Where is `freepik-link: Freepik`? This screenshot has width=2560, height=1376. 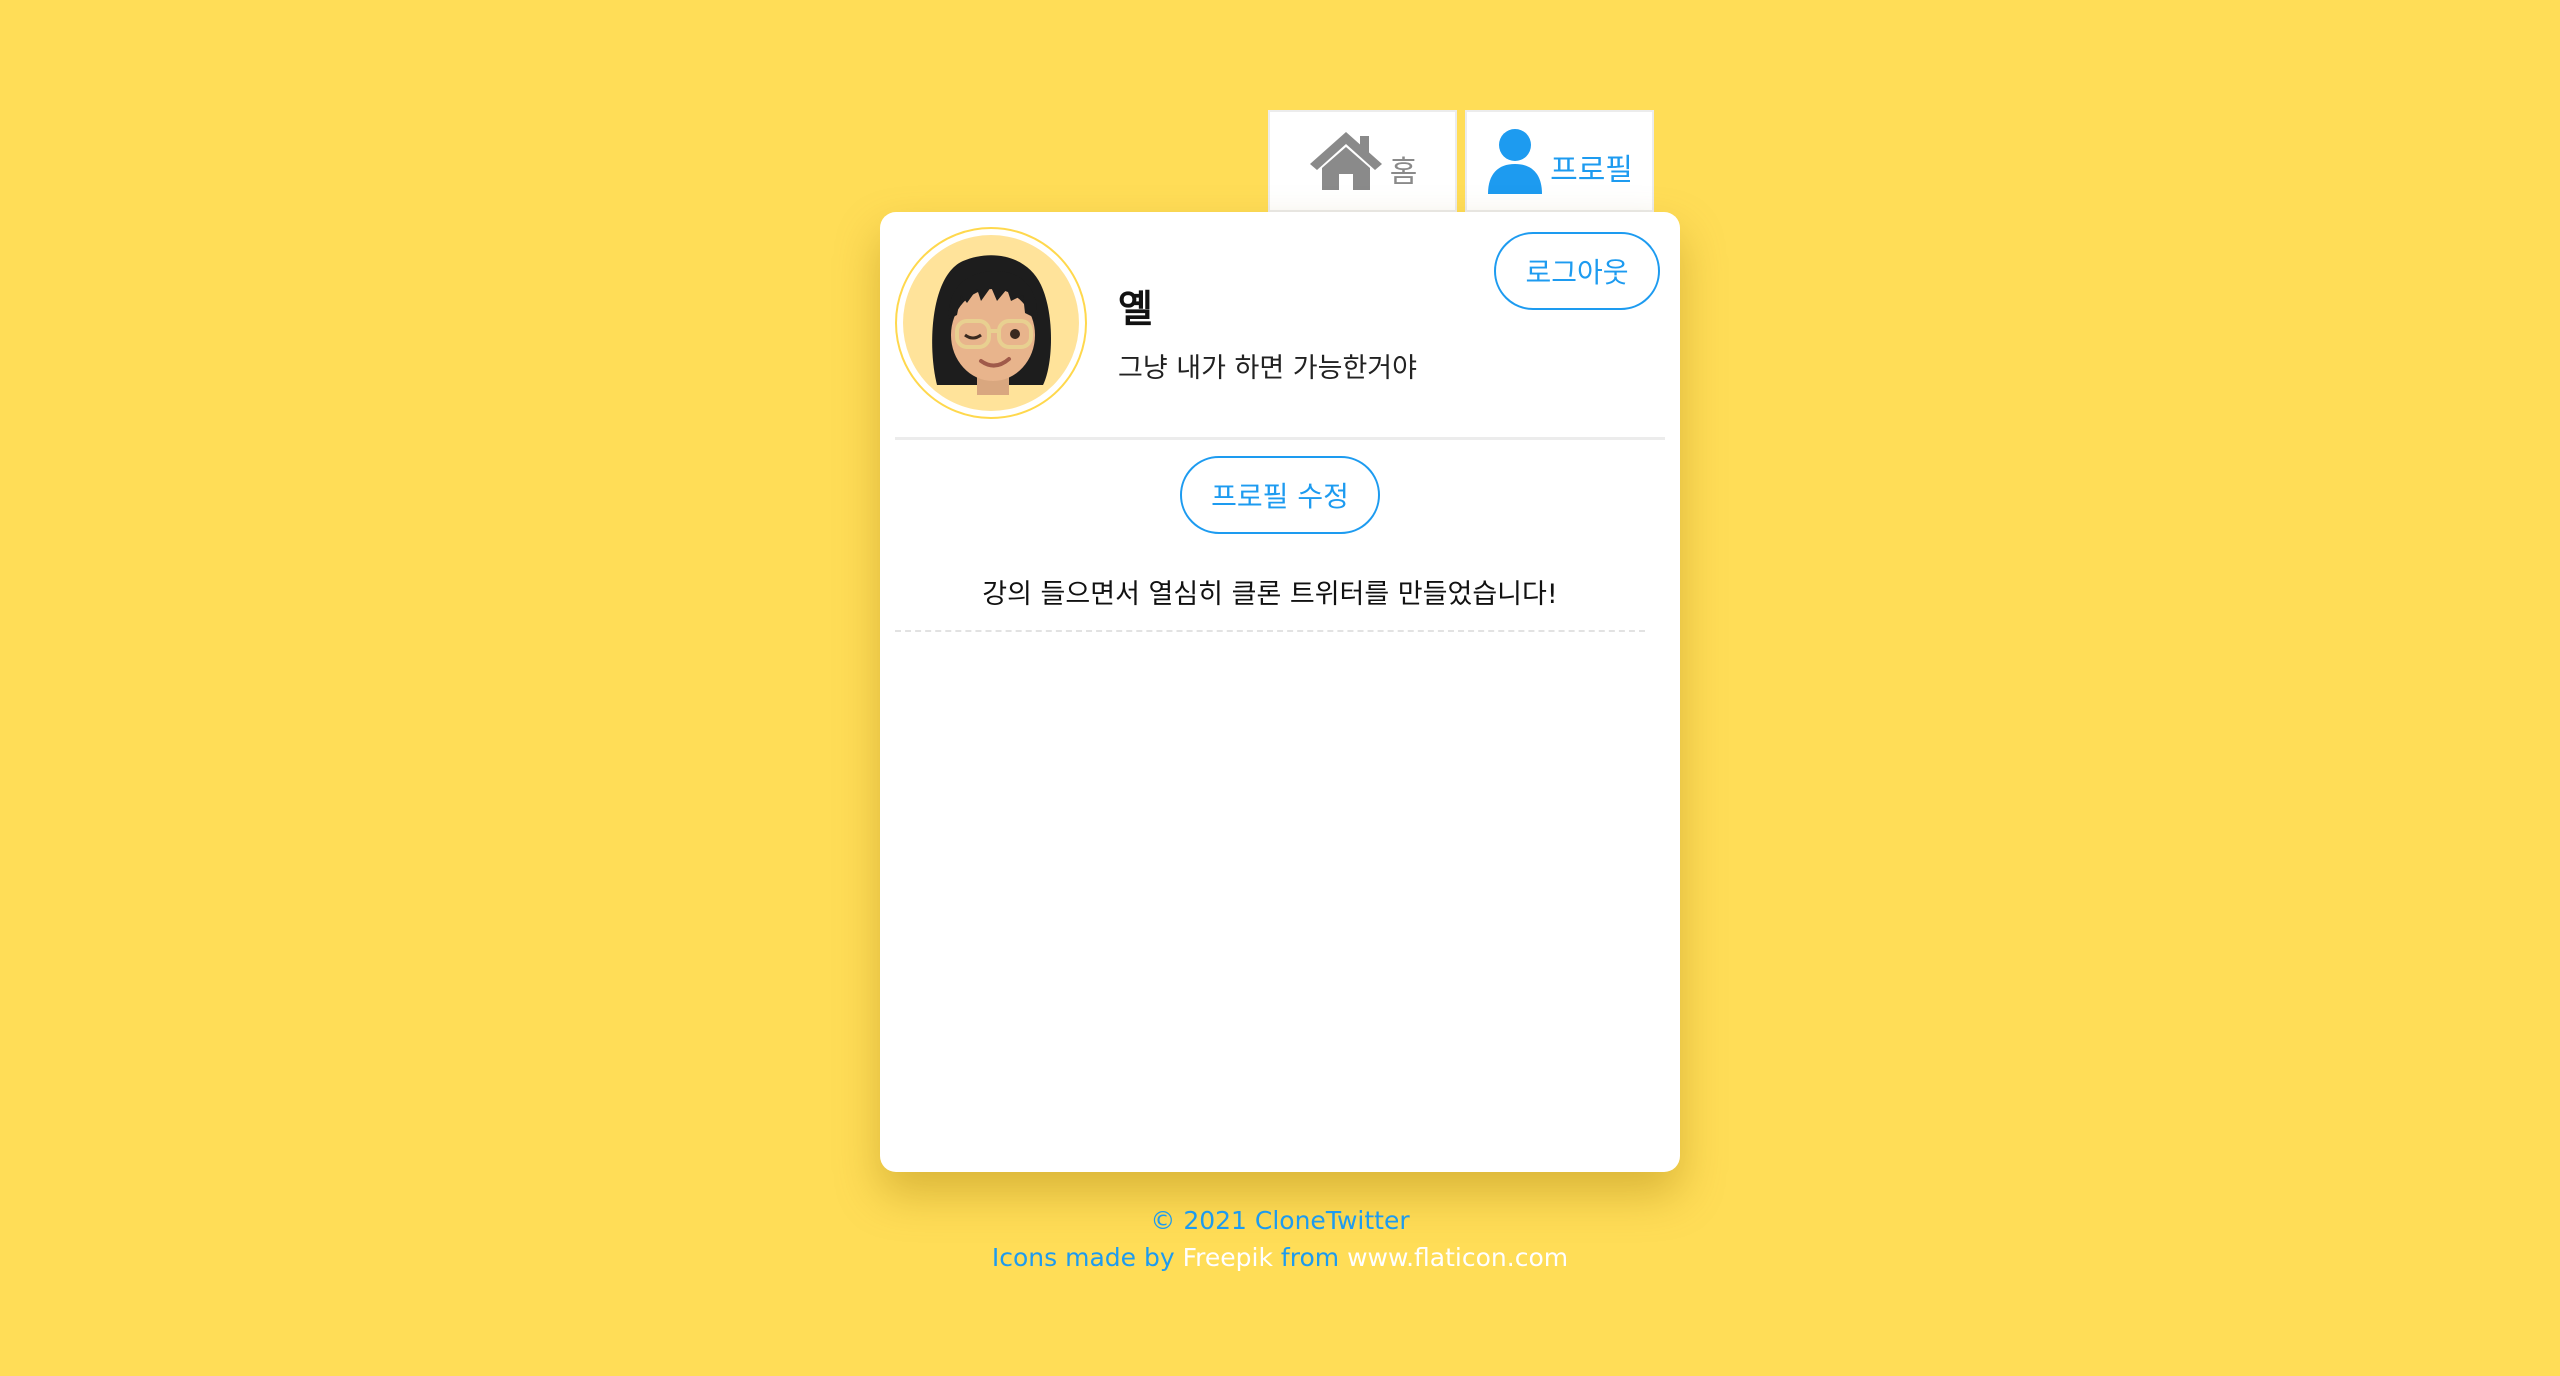
freepik-link: Freepik is located at coordinates (1228, 1257).